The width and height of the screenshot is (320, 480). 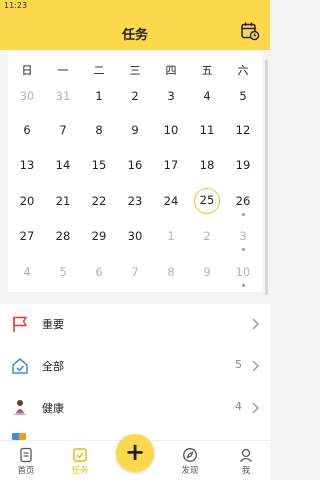 I want to click on calendar-day-number: 6, so click(x=99, y=272).